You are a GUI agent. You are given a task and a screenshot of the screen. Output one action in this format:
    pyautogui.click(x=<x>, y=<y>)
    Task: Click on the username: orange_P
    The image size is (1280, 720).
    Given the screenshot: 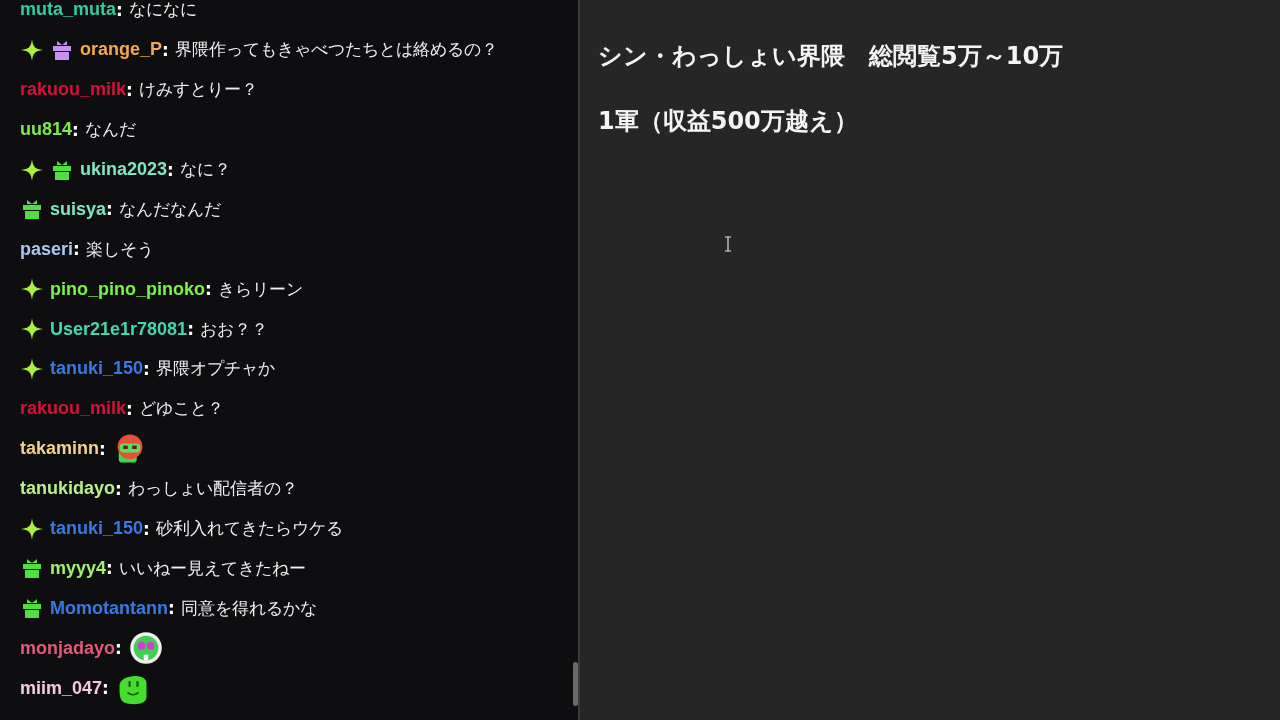 What is the action you would take?
    pyautogui.click(x=121, y=50)
    